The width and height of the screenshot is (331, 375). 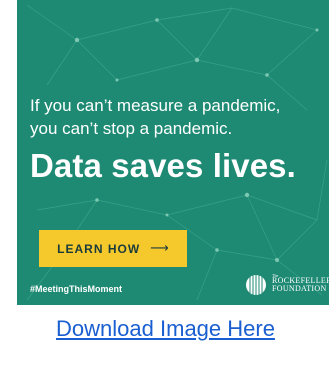 What do you see at coordinates (159, 248) in the screenshot?
I see `arrow-right-icon: ⟶` at bounding box center [159, 248].